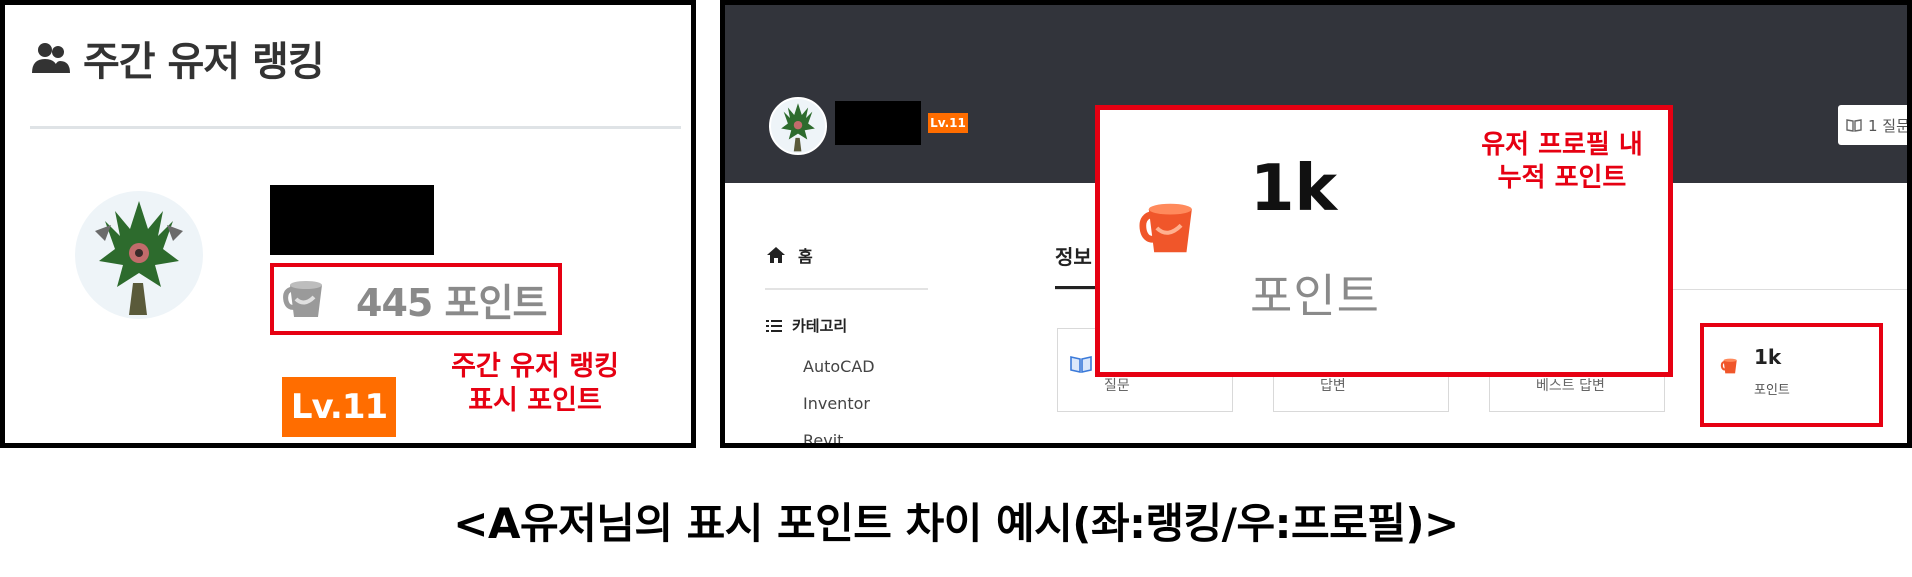 The image size is (1912, 577). I want to click on ranking-points-highlight: 445 포인트, so click(416, 299).